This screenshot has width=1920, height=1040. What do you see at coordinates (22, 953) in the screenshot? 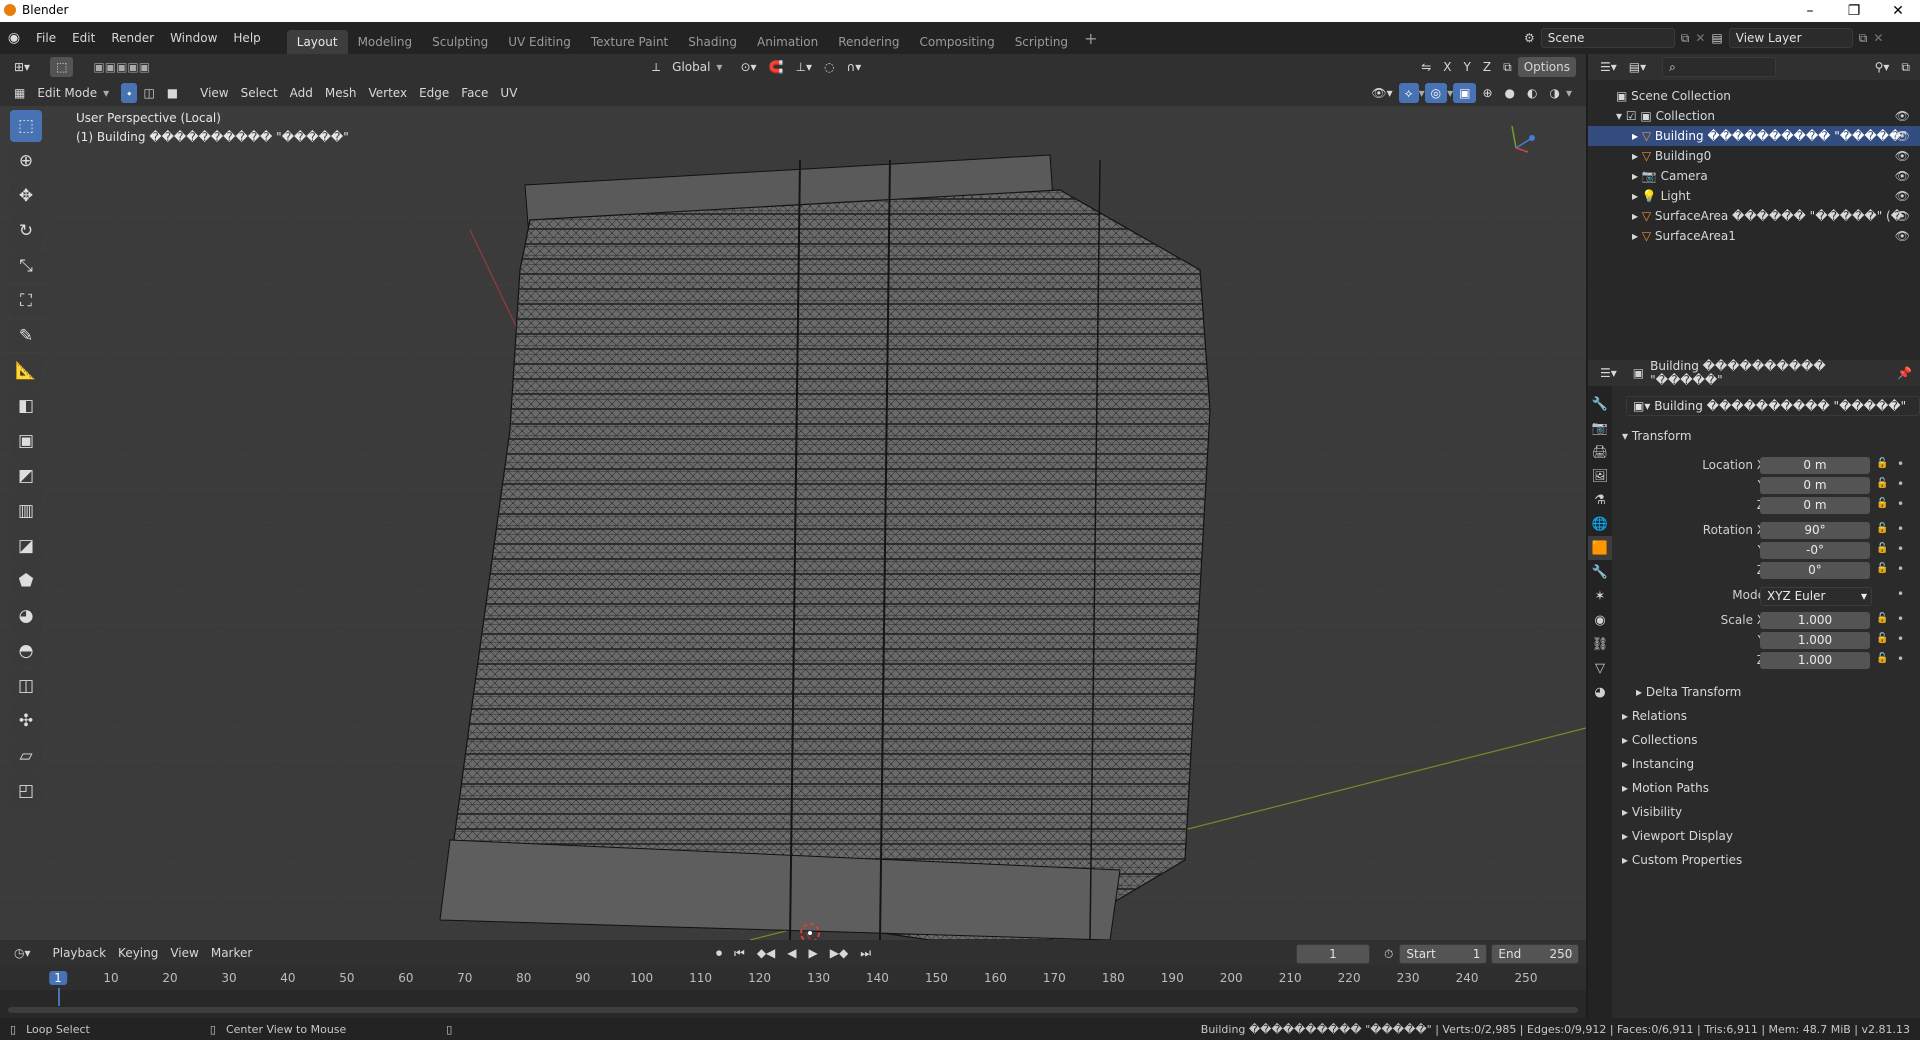
I see `timeline-editor-icon: ◷▾` at bounding box center [22, 953].